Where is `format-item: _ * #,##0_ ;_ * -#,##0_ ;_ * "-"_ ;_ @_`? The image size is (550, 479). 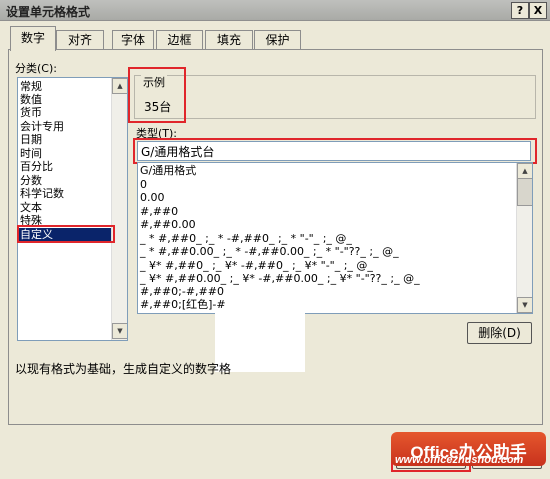
format-item: _ * #,##0_ ;_ * -#,##0_ ;_ * "-"_ ;_ @_ is located at coordinates (246, 238).